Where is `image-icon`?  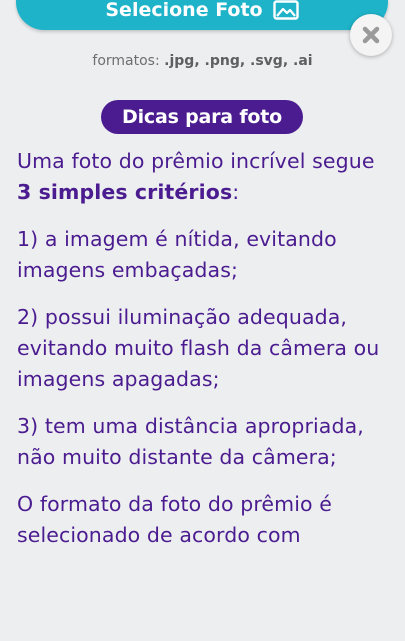 image-icon is located at coordinates (285, 10).